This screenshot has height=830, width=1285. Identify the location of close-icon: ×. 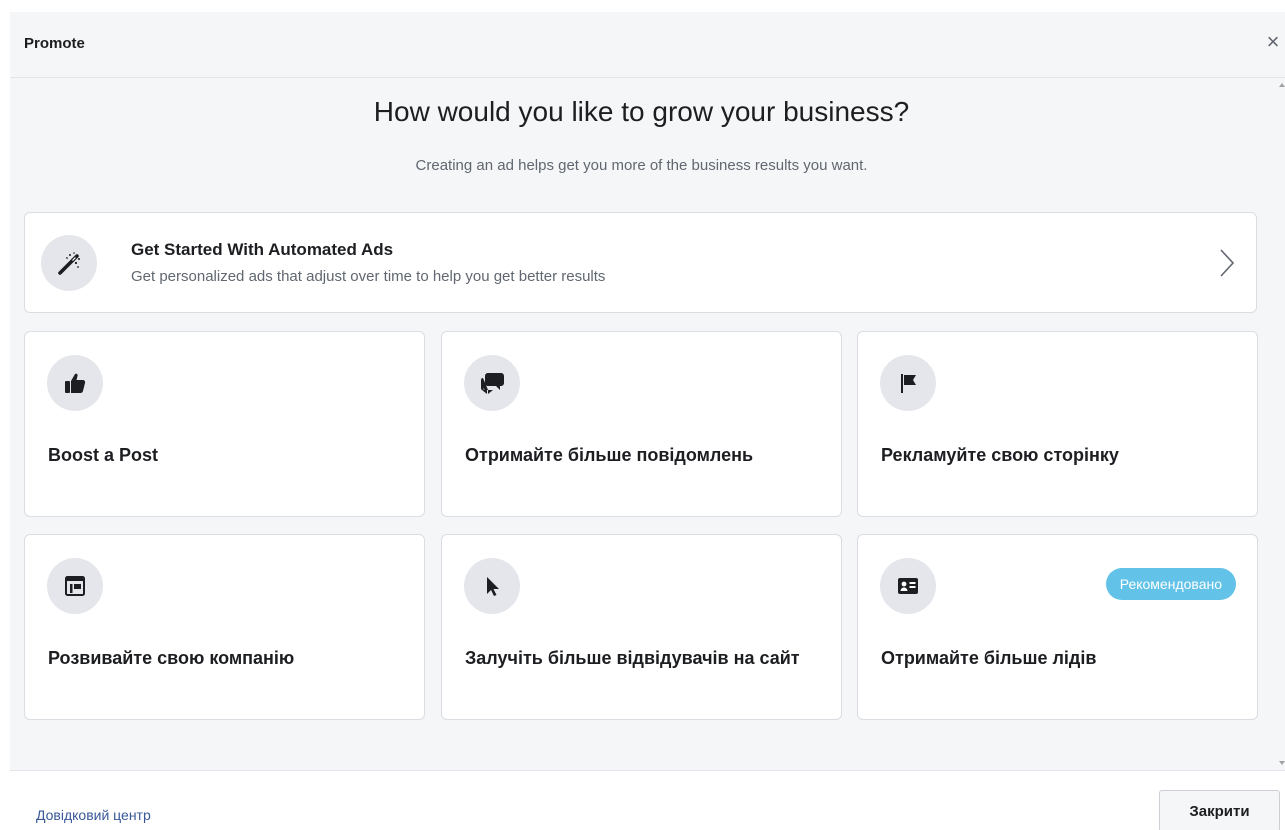
(1273, 42).